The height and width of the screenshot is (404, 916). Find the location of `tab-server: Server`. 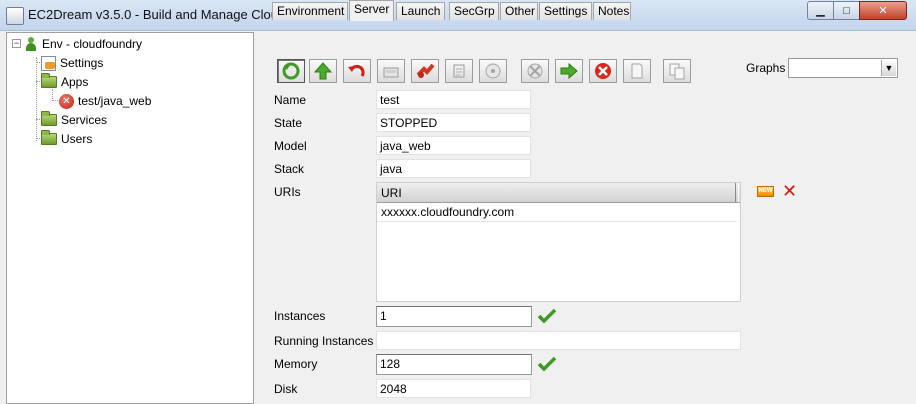

tab-server: Server is located at coordinates (371, 10).